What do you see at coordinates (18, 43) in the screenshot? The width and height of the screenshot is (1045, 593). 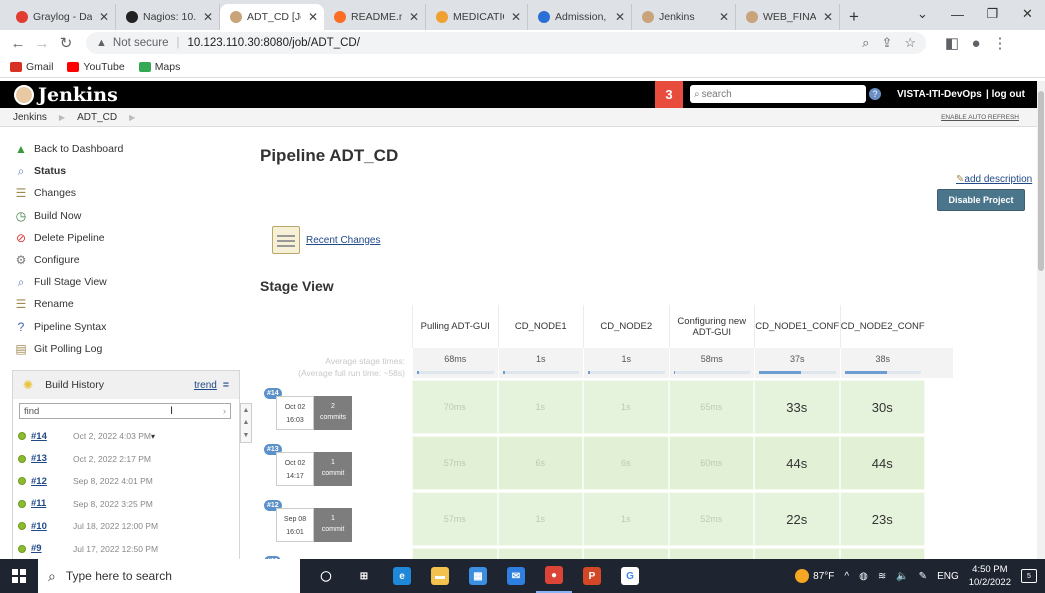 I see `back-arrow-icon: ←` at bounding box center [18, 43].